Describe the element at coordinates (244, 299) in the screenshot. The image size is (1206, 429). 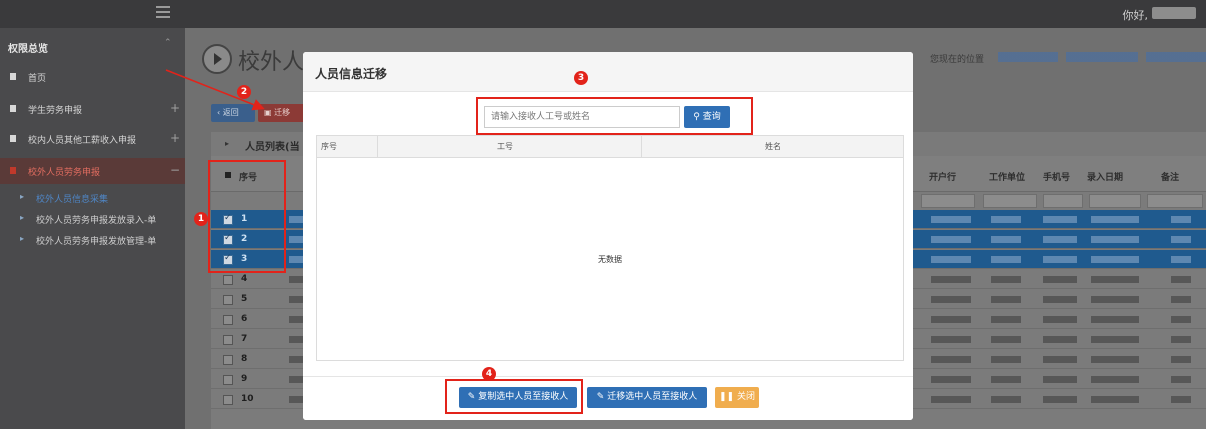
I see `row-seq: 5` at that location.